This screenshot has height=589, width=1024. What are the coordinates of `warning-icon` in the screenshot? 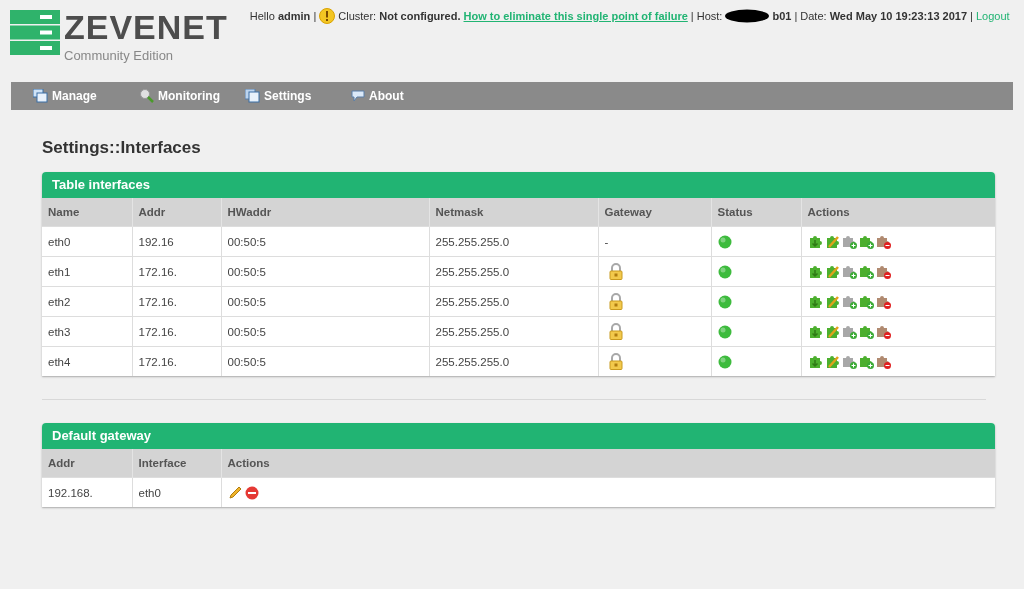 It's located at (327, 16).